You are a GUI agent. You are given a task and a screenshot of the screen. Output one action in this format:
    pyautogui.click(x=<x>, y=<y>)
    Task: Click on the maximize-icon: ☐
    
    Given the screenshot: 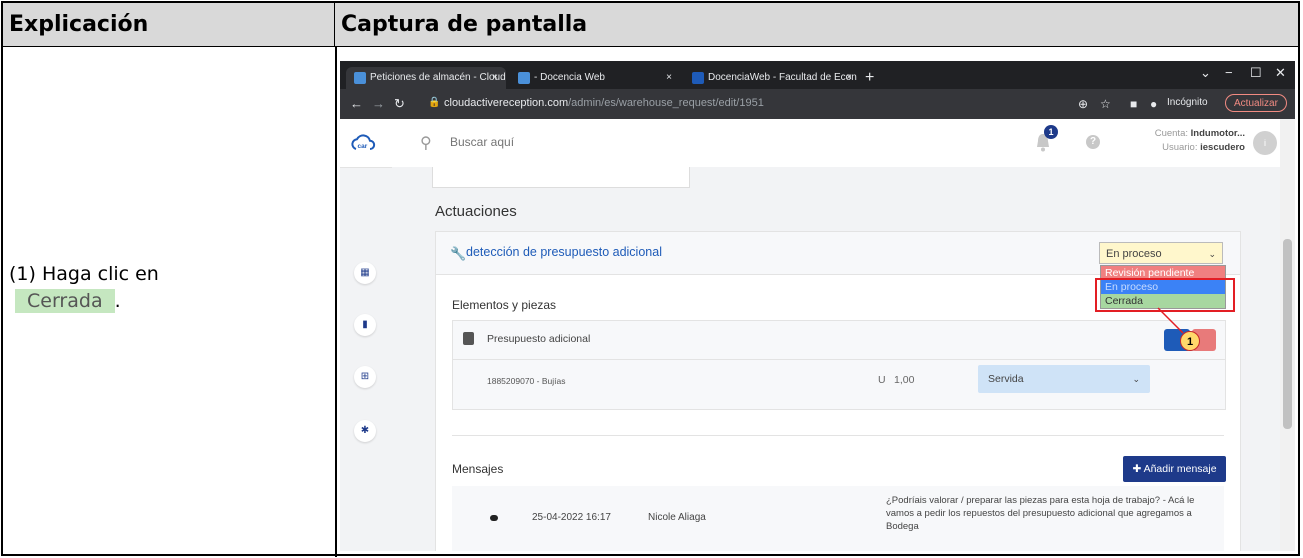 What is the action you would take?
    pyautogui.click(x=1256, y=73)
    